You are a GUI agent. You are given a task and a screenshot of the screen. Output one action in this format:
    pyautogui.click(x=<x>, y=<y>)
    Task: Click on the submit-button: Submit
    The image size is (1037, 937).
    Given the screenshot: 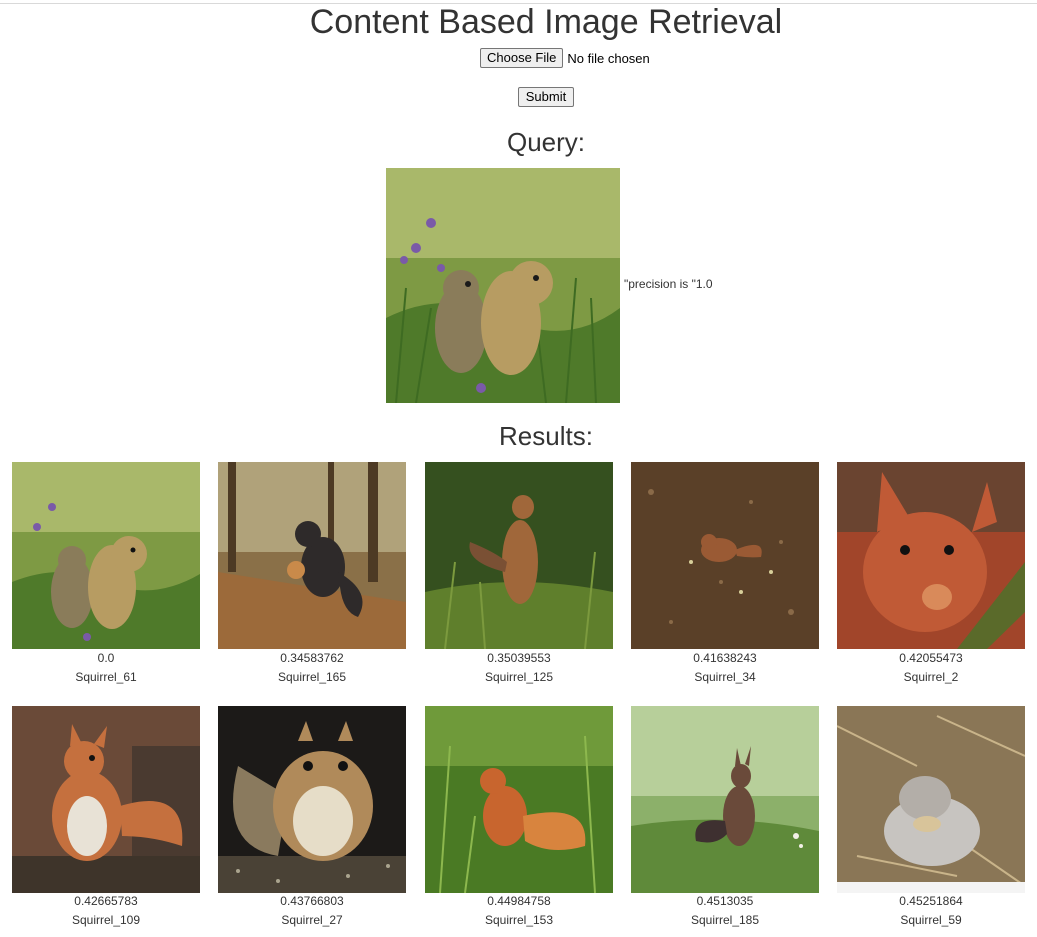 What is the action you would take?
    pyautogui.click(x=546, y=97)
    